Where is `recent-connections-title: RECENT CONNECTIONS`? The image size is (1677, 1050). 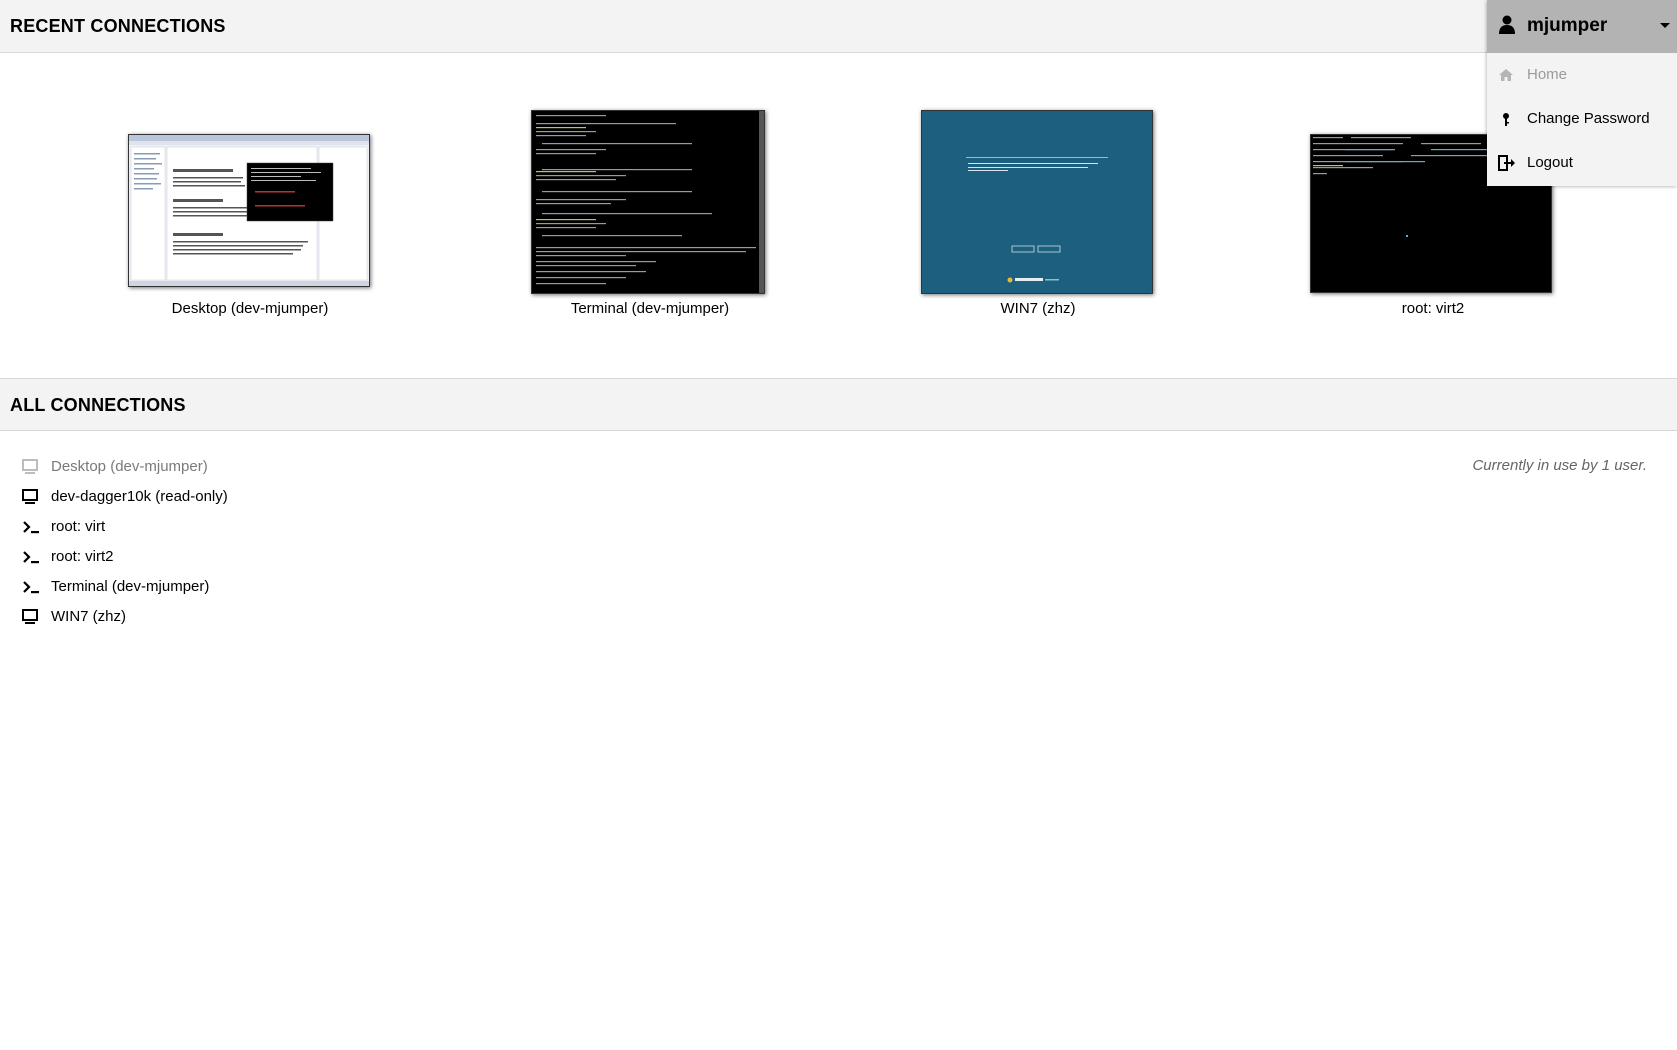 recent-connections-title: RECENT CONNECTIONS is located at coordinates (118, 26).